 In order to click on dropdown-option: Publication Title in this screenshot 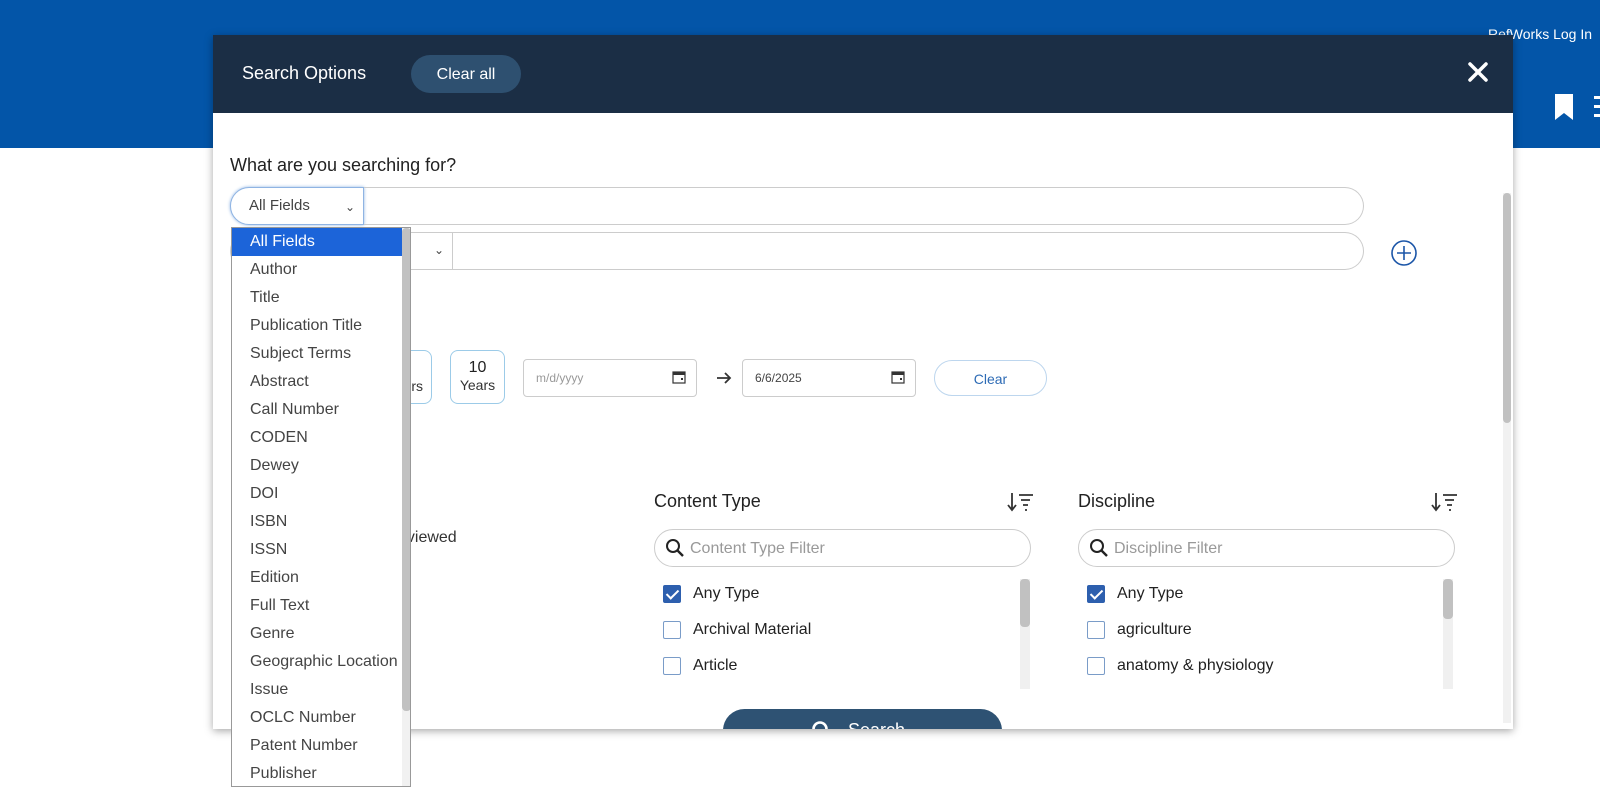, I will do `click(321, 326)`.